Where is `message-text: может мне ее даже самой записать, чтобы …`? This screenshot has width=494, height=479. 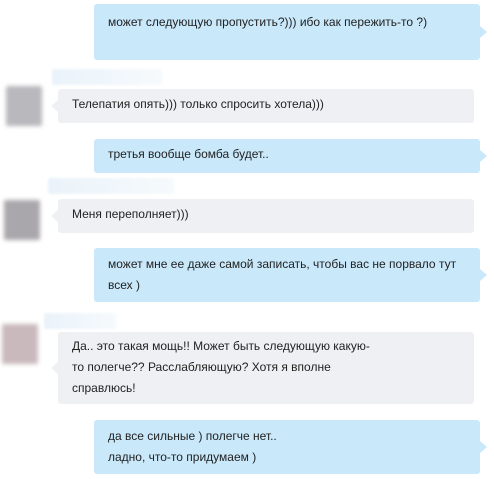
message-text: может мне ее даже самой записать, чтобы … is located at coordinates (284, 274).